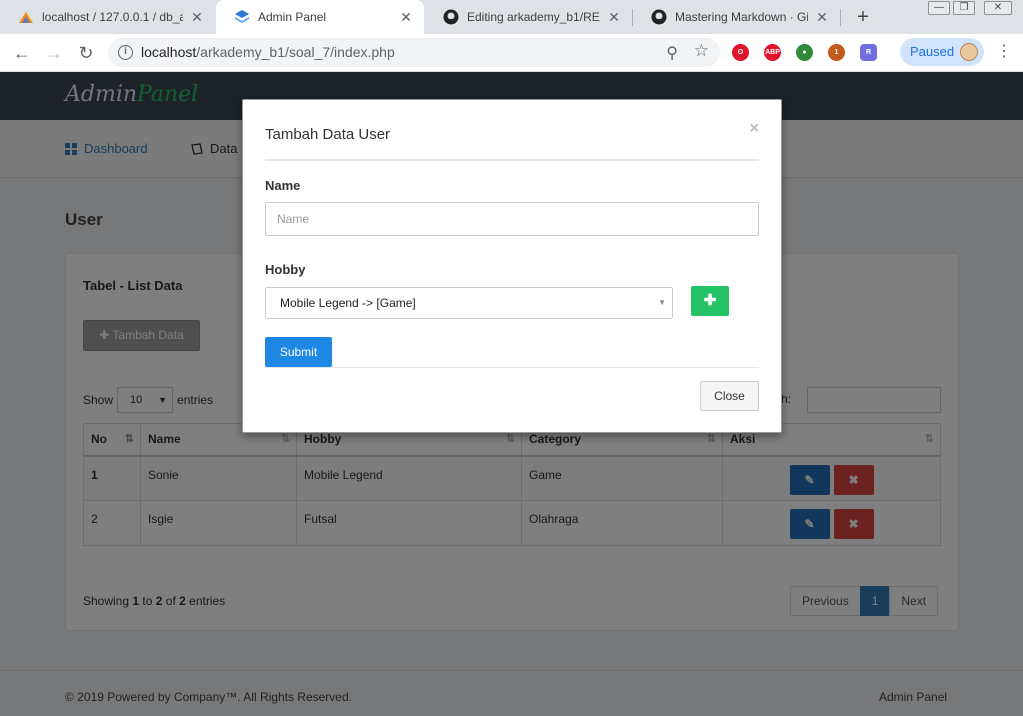 The image size is (1023, 716). Describe the element at coordinates (512, 219) in the screenshot. I see `name-input` at that location.